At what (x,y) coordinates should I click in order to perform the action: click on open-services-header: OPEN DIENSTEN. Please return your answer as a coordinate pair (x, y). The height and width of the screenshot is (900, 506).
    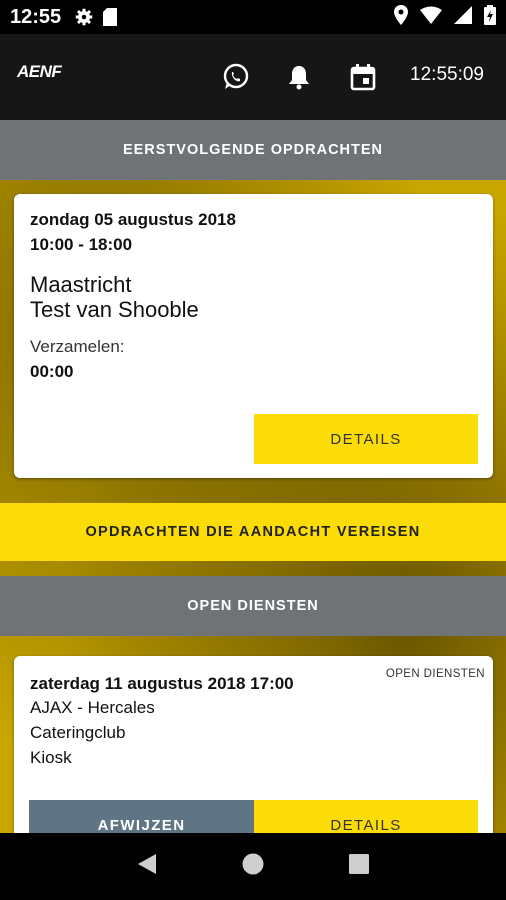
    Looking at the image, I should click on (253, 606).